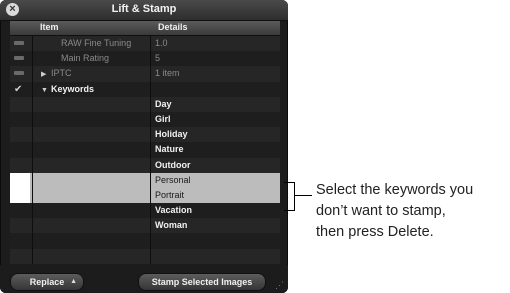 Image resolution: width=510 pixels, height=293 pixels. Describe the element at coordinates (145, 28) in the screenshot. I see `table-header: Item Details` at that location.